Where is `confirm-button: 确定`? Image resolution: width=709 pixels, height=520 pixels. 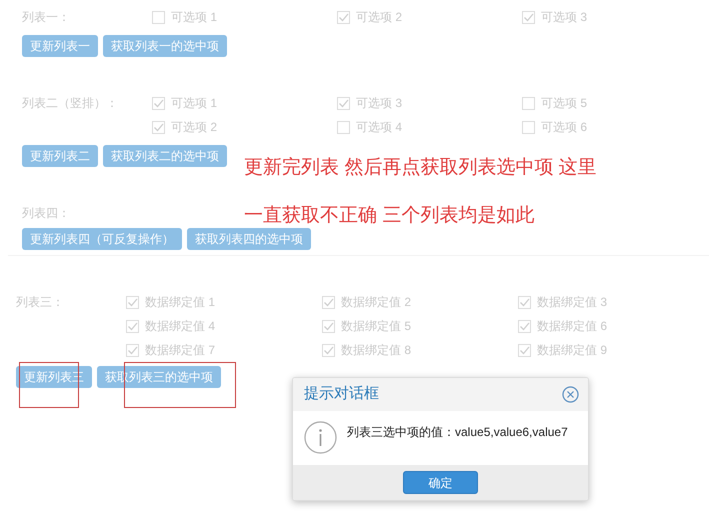
confirm-button: 确定 is located at coordinates (440, 482).